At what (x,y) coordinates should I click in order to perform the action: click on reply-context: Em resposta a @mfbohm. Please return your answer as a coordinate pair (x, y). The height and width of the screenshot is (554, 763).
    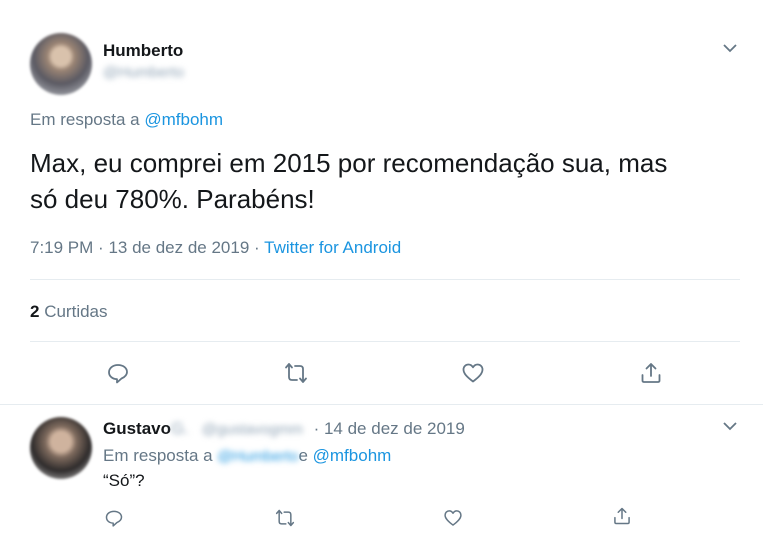
    Looking at the image, I should click on (126, 120).